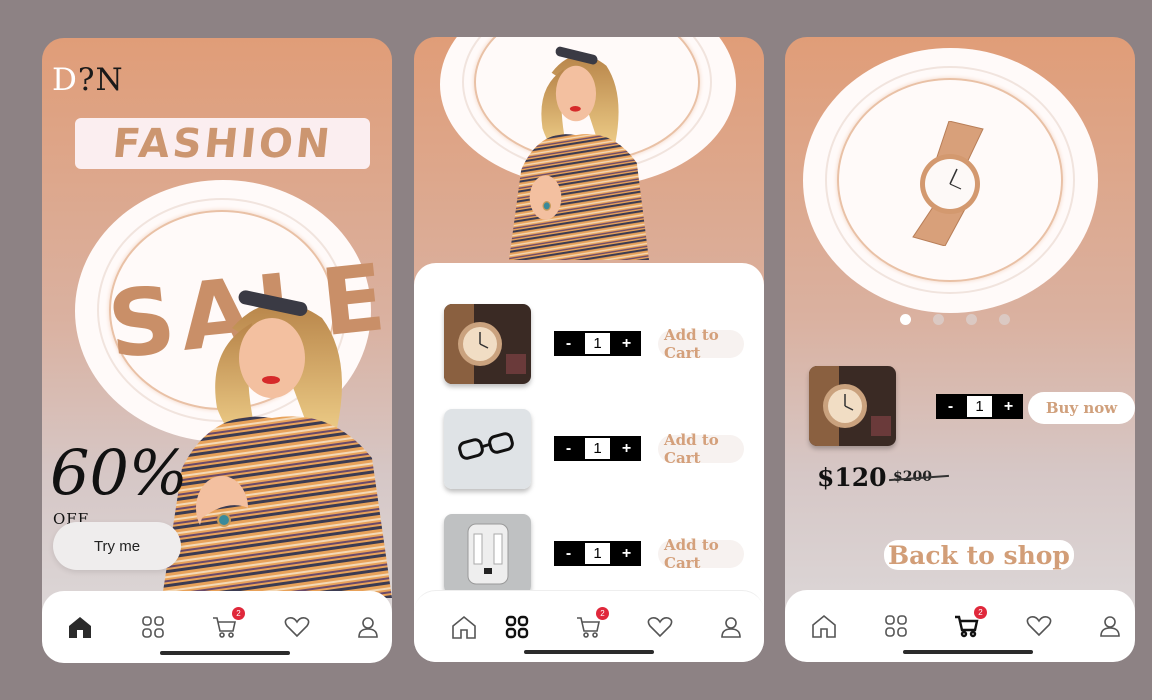 The image size is (1152, 700). I want to click on brand-logo: D?N, so click(88, 80).